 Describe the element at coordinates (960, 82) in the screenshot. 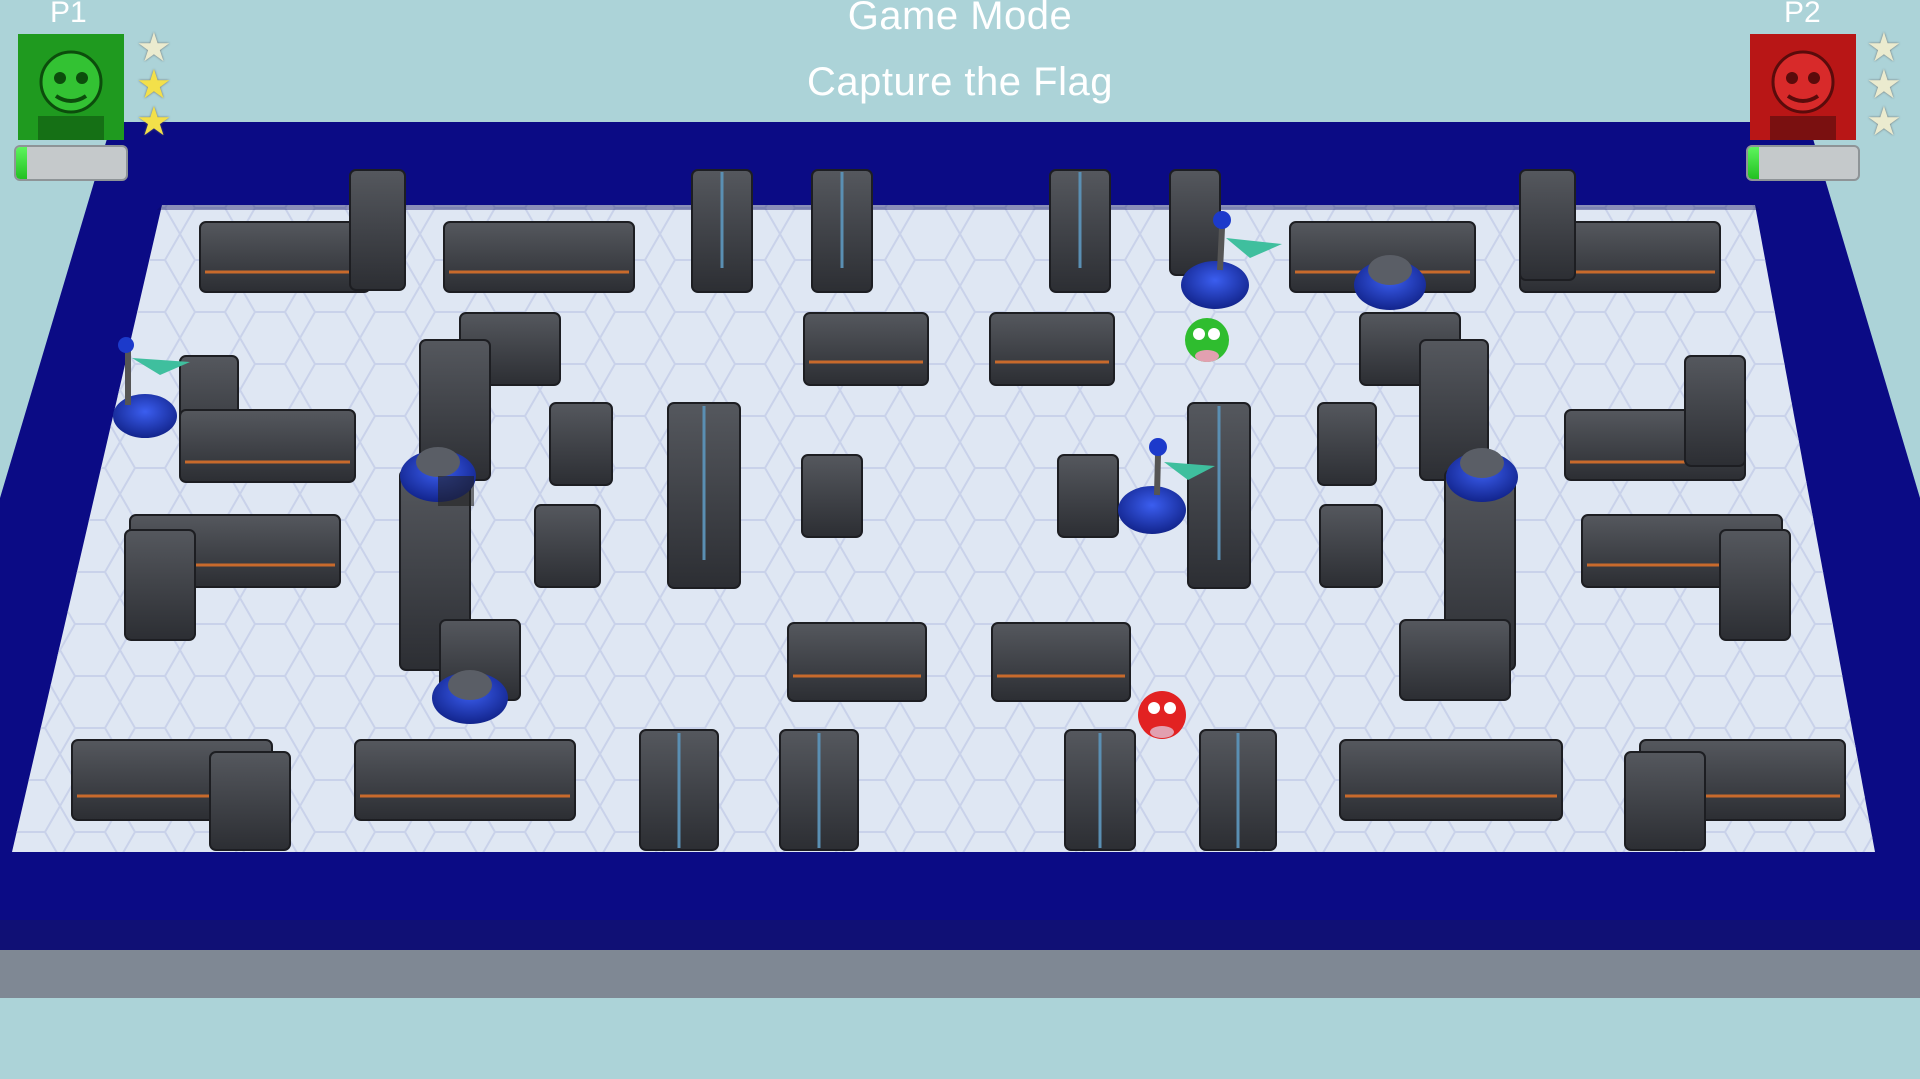

I see `game-mode-name: Capture the Flag` at that location.